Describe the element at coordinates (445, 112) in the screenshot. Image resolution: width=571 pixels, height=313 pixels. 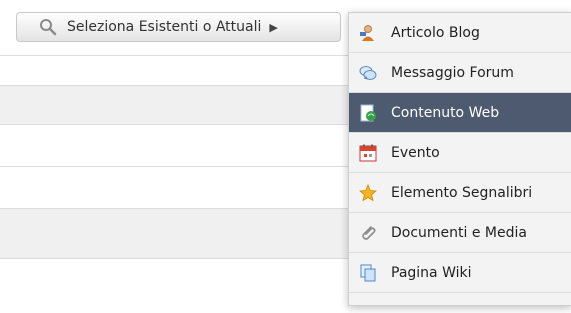
I see `menu-item-label: Contenuto Web` at that location.